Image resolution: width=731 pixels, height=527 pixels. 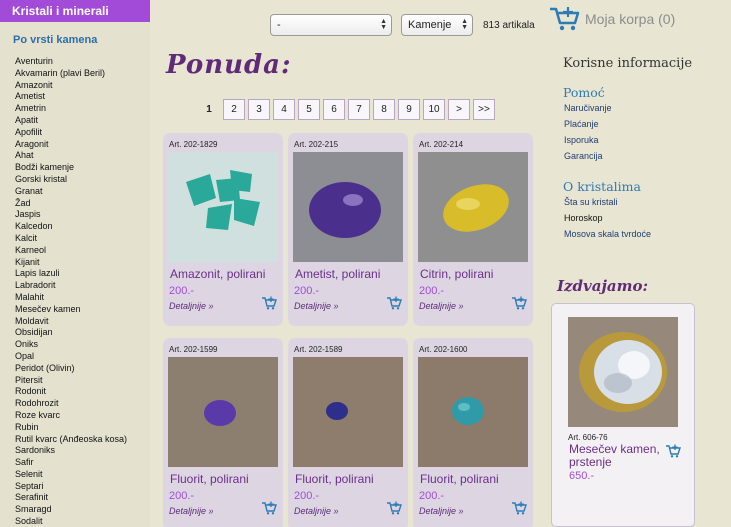 I want to click on sidebar-item: Rubin, so click(x=82, y=428).